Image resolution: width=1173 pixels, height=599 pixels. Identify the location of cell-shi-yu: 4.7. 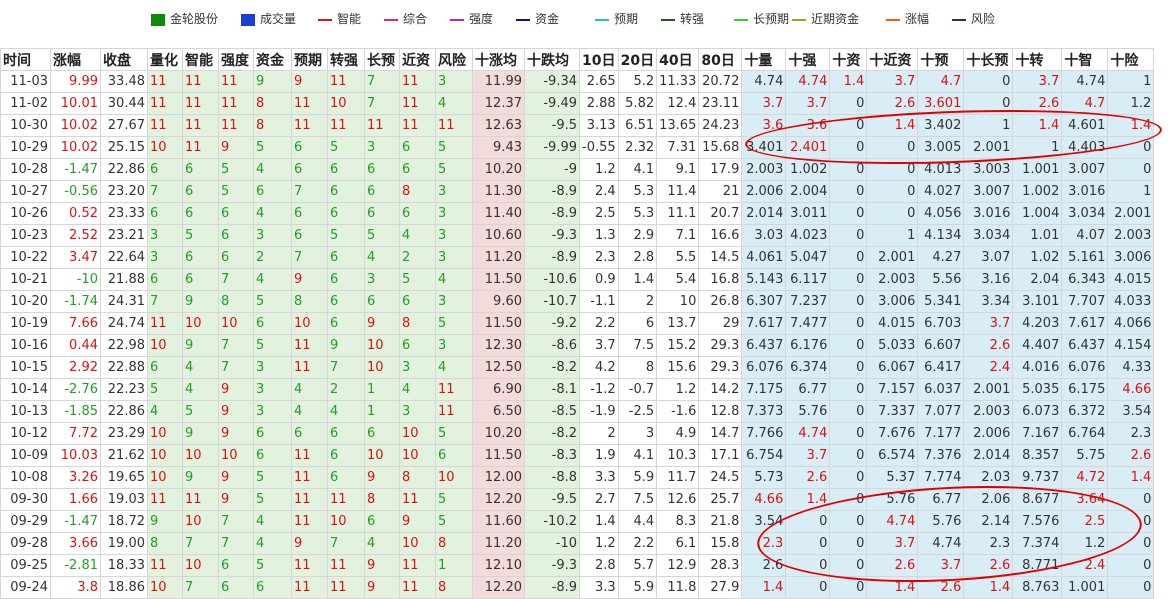
(941, 81).